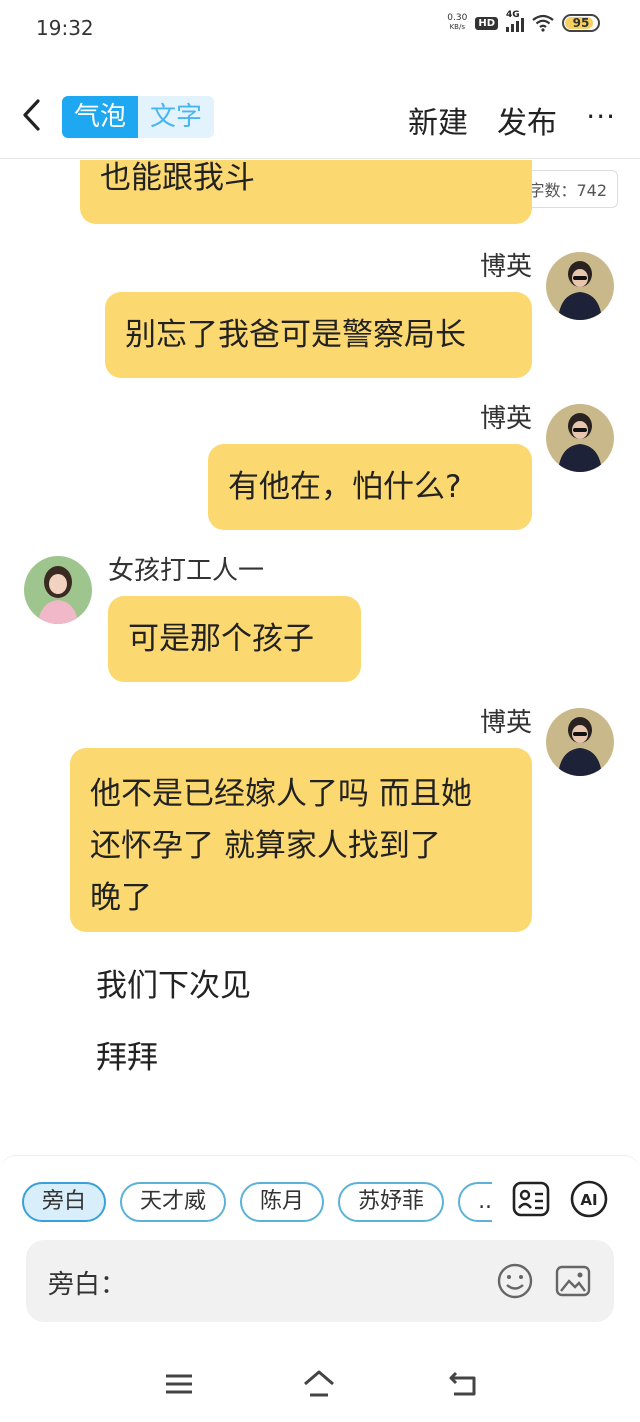  Describe the element at coordinates (33, 115) in the screenshot. I see `back-icon` at that location.